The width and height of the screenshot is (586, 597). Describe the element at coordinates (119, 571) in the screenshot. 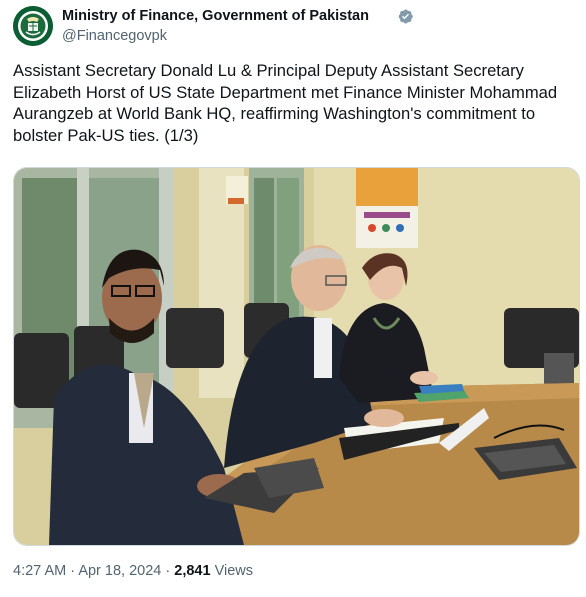

I see `tweet-date: Apr 18, 2024` at that location.